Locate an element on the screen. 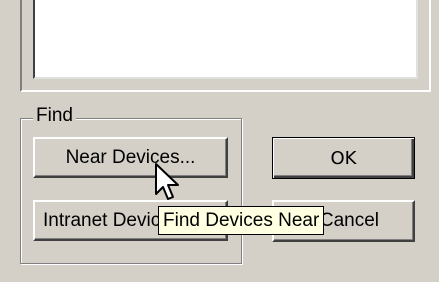 The image size is (439, 282). tooltip-text: Find Devices Near is located at coordinates (241, 220).